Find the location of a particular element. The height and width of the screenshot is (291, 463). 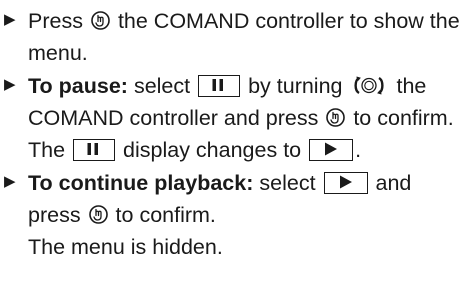

step-2-result-a: The is located at coordinates (47, 150).